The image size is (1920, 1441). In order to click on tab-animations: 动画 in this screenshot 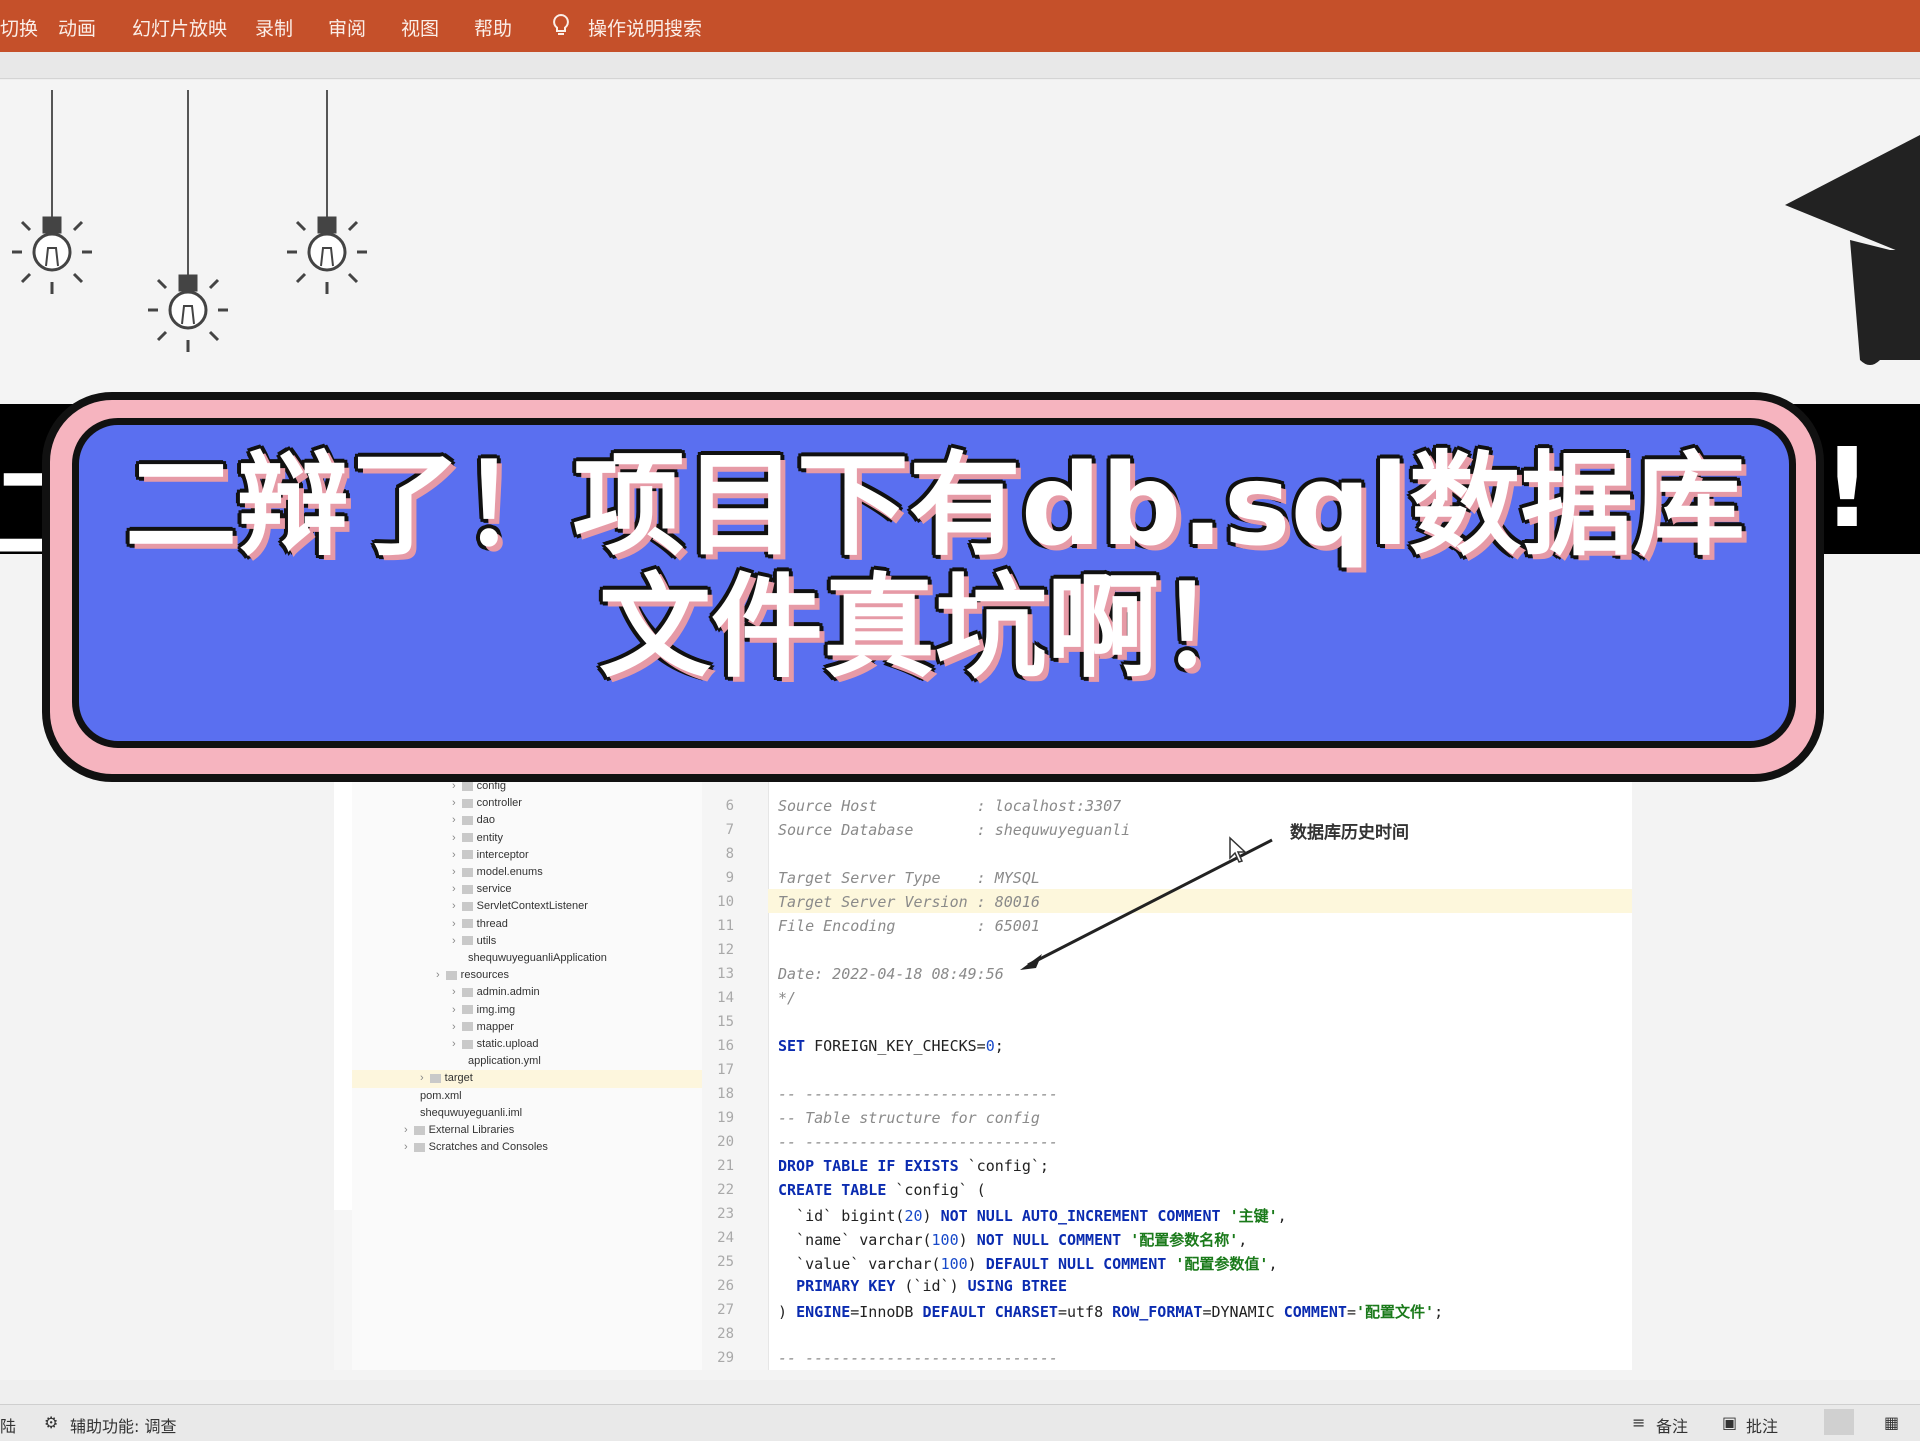, I will do `click(77, 27)`.